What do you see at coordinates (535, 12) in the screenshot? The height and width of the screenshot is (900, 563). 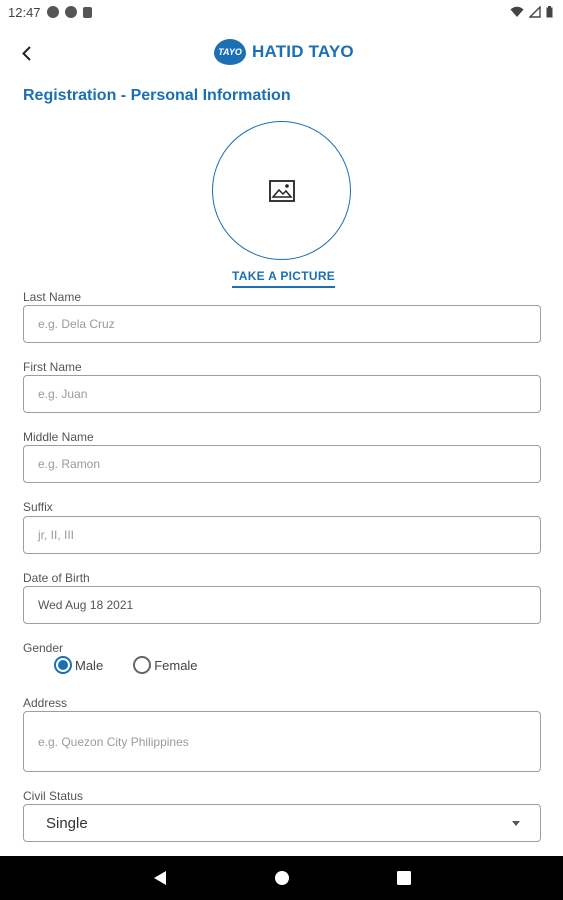 I see `signal-icon` at bounding box center [535, 12].